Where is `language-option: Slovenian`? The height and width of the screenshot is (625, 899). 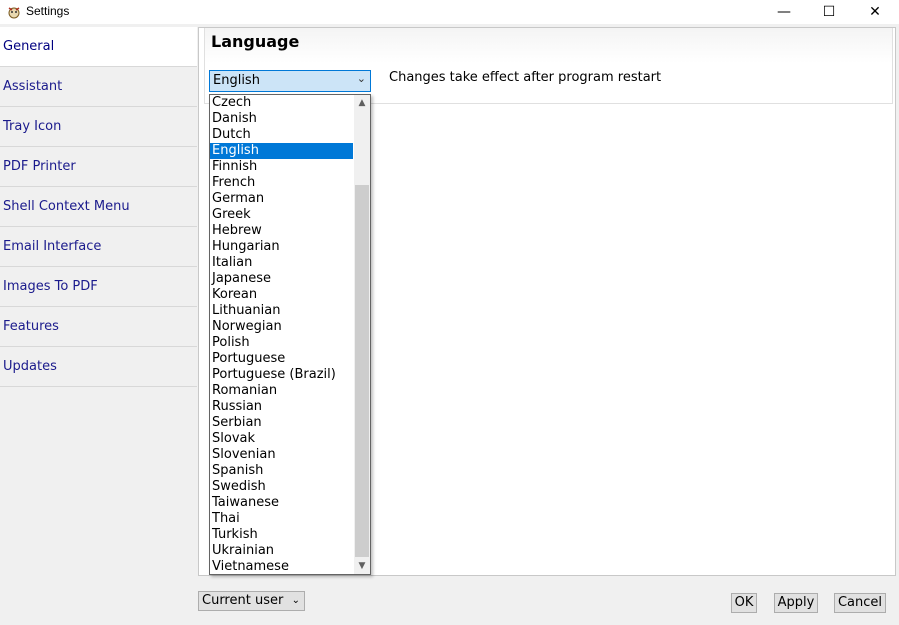
language-option: Slovenian is located at coordinates (281, 455).